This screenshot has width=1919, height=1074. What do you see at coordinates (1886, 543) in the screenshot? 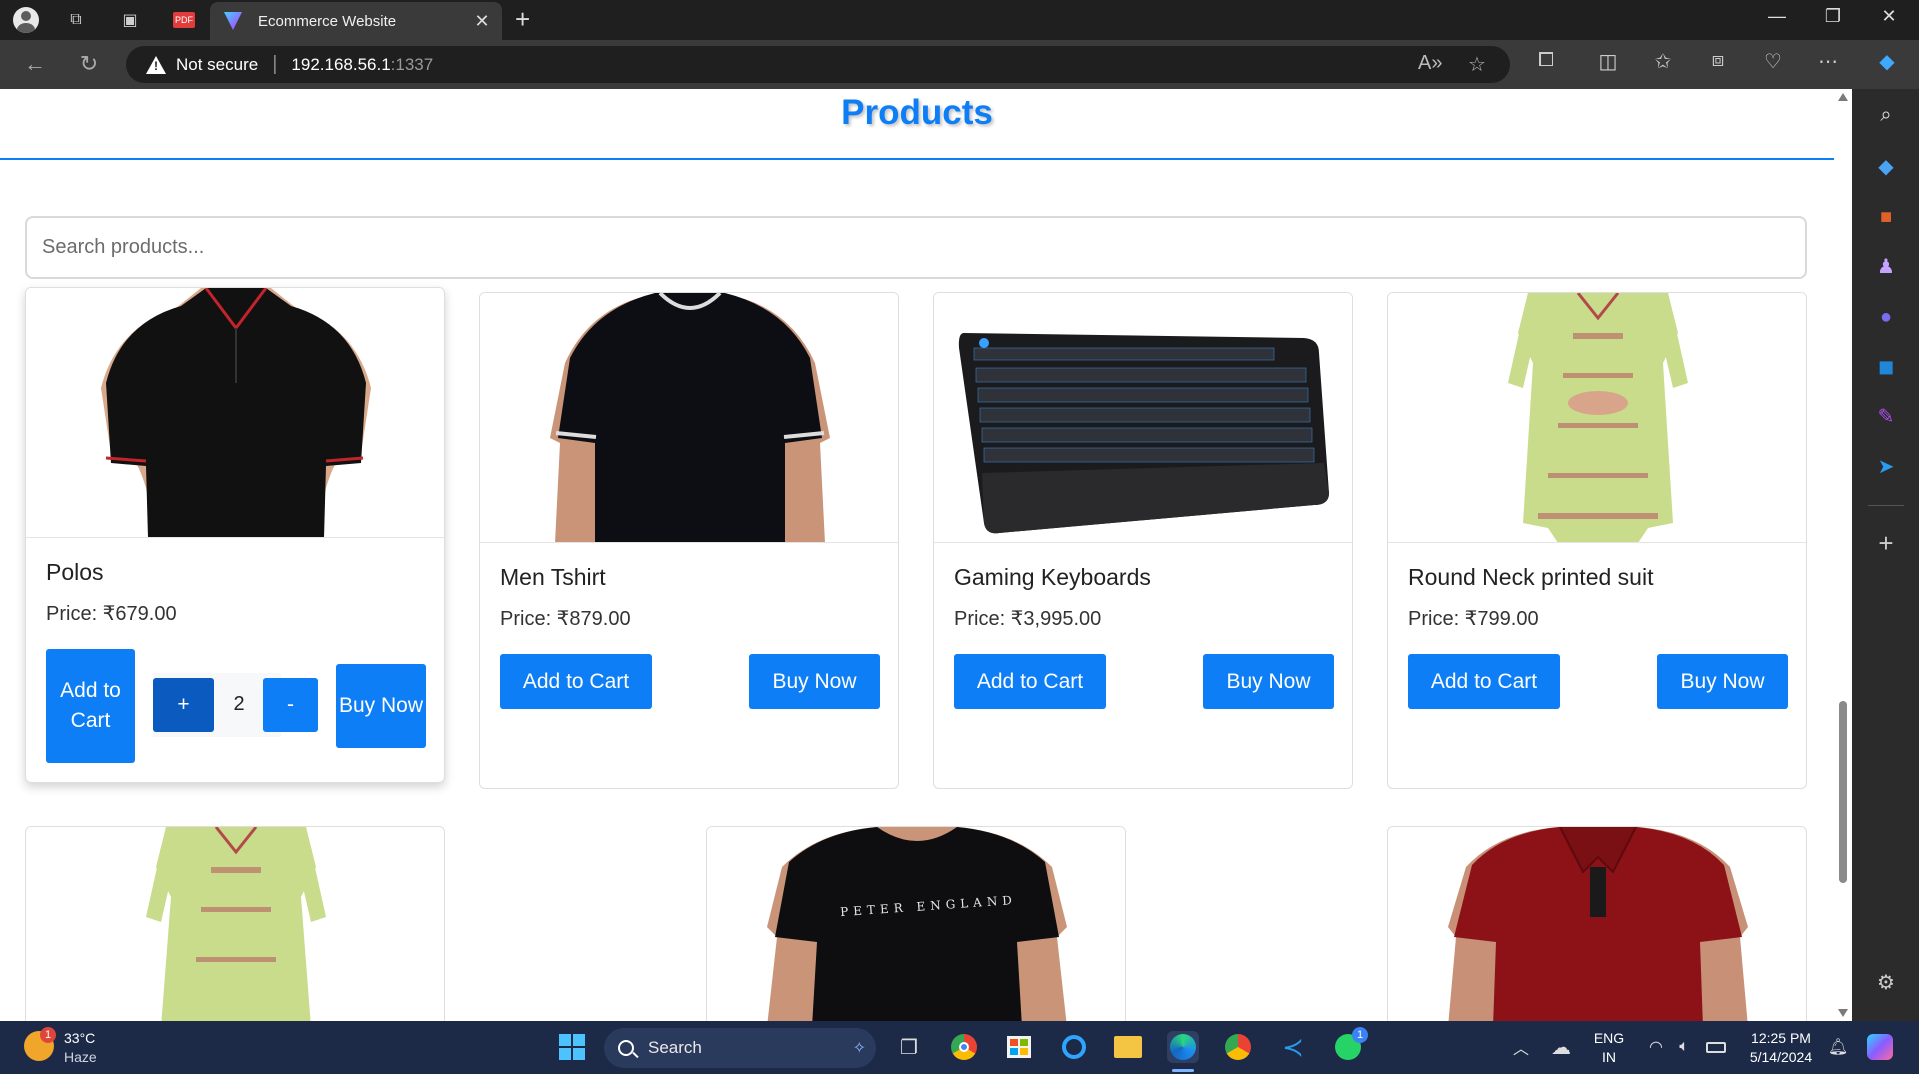
I see `add-icon: +` at bounding box center [1886, 543].